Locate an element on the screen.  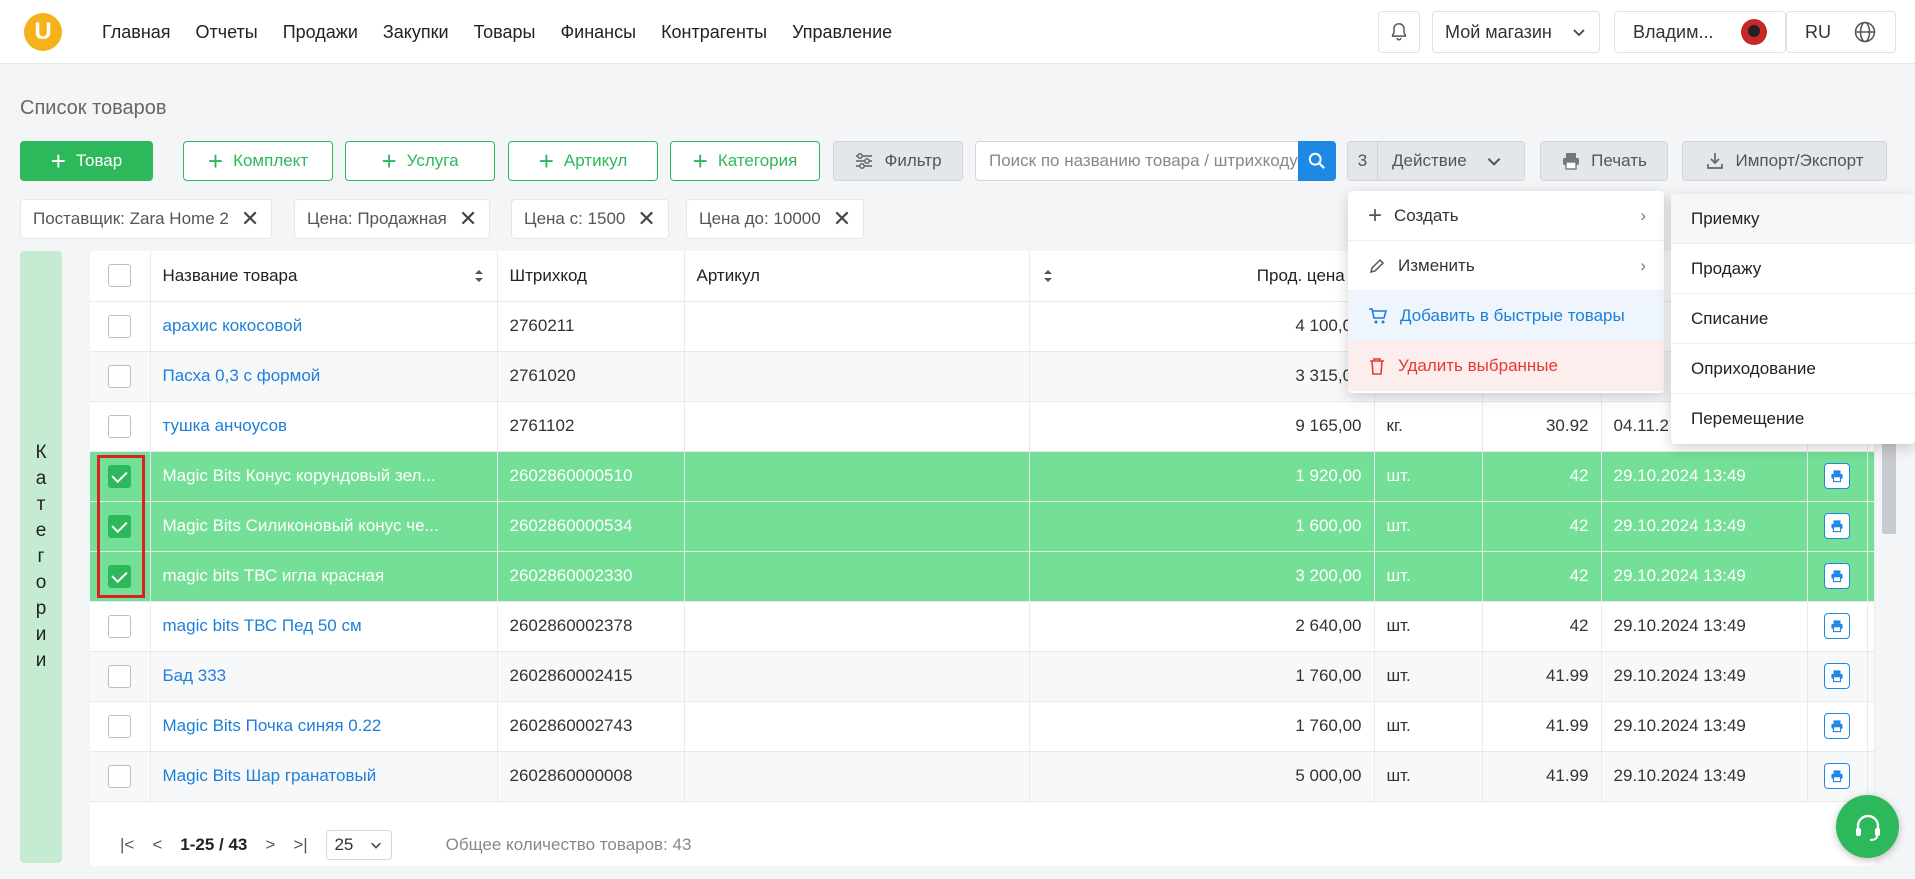
product-name-link: magic bits ТВС Пед 50 см is located at coordinates (262, 625).